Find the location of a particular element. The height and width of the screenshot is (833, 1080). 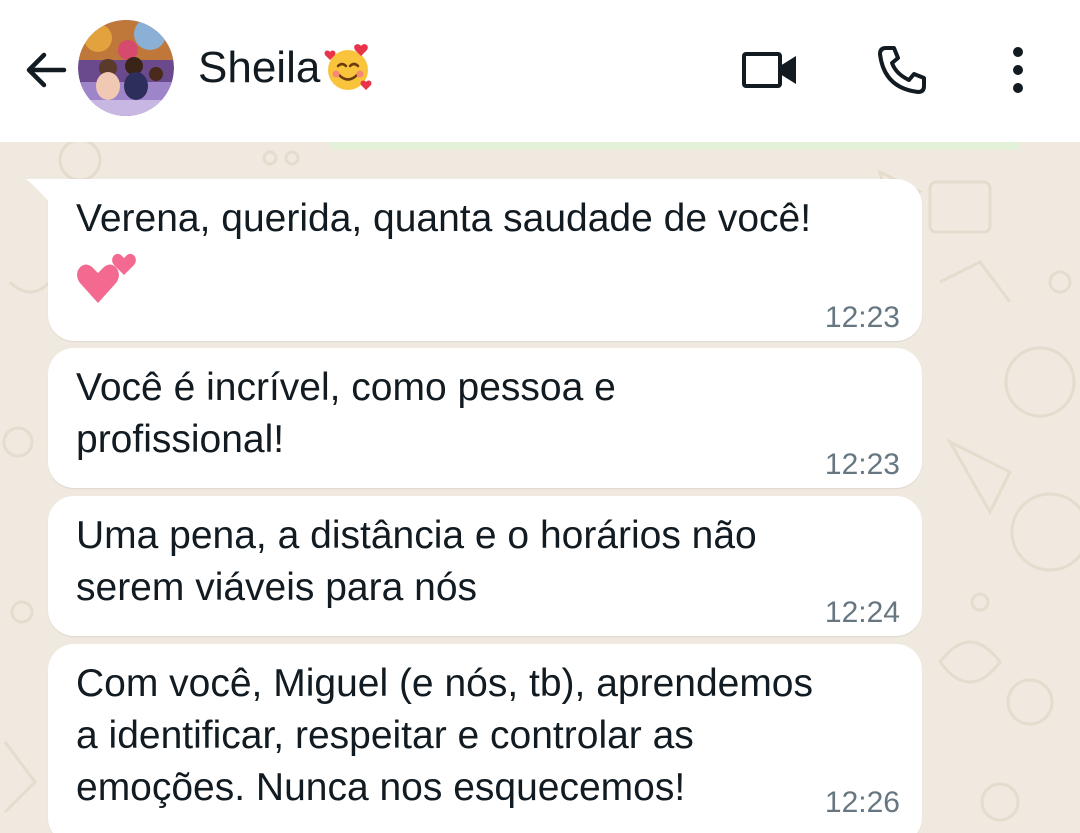

message-time: 12:26 is located at coordinates (862, 802).